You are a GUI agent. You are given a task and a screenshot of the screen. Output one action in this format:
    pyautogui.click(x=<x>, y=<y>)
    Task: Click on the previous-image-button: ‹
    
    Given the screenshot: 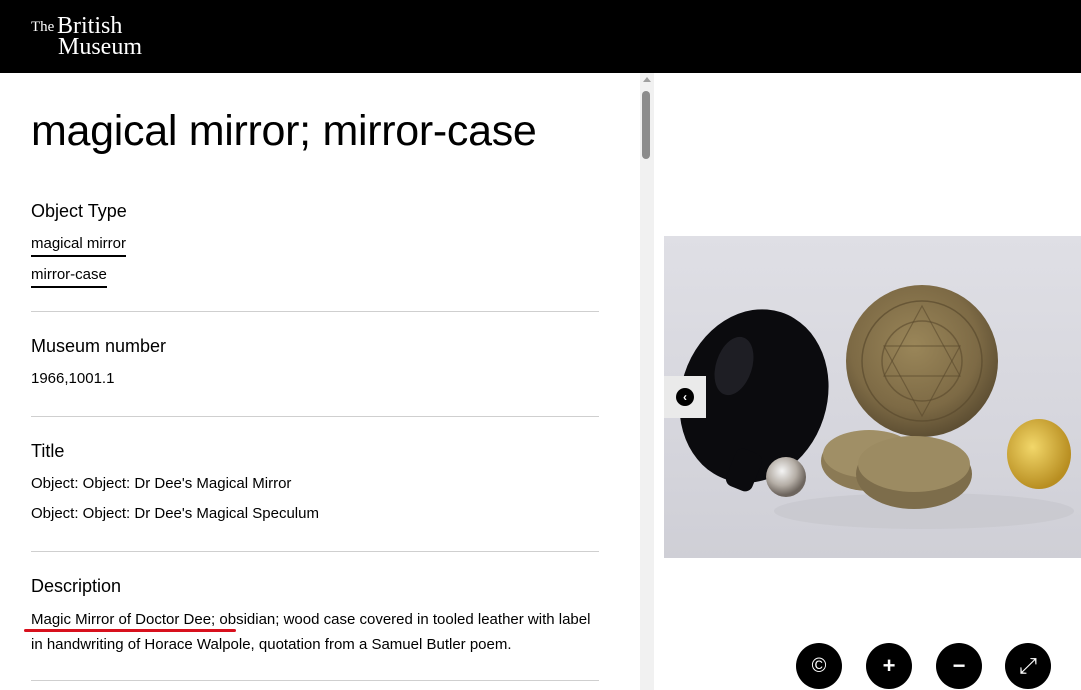 What is the action you would take?
    pyautogui.click(x=685, y=397)
    